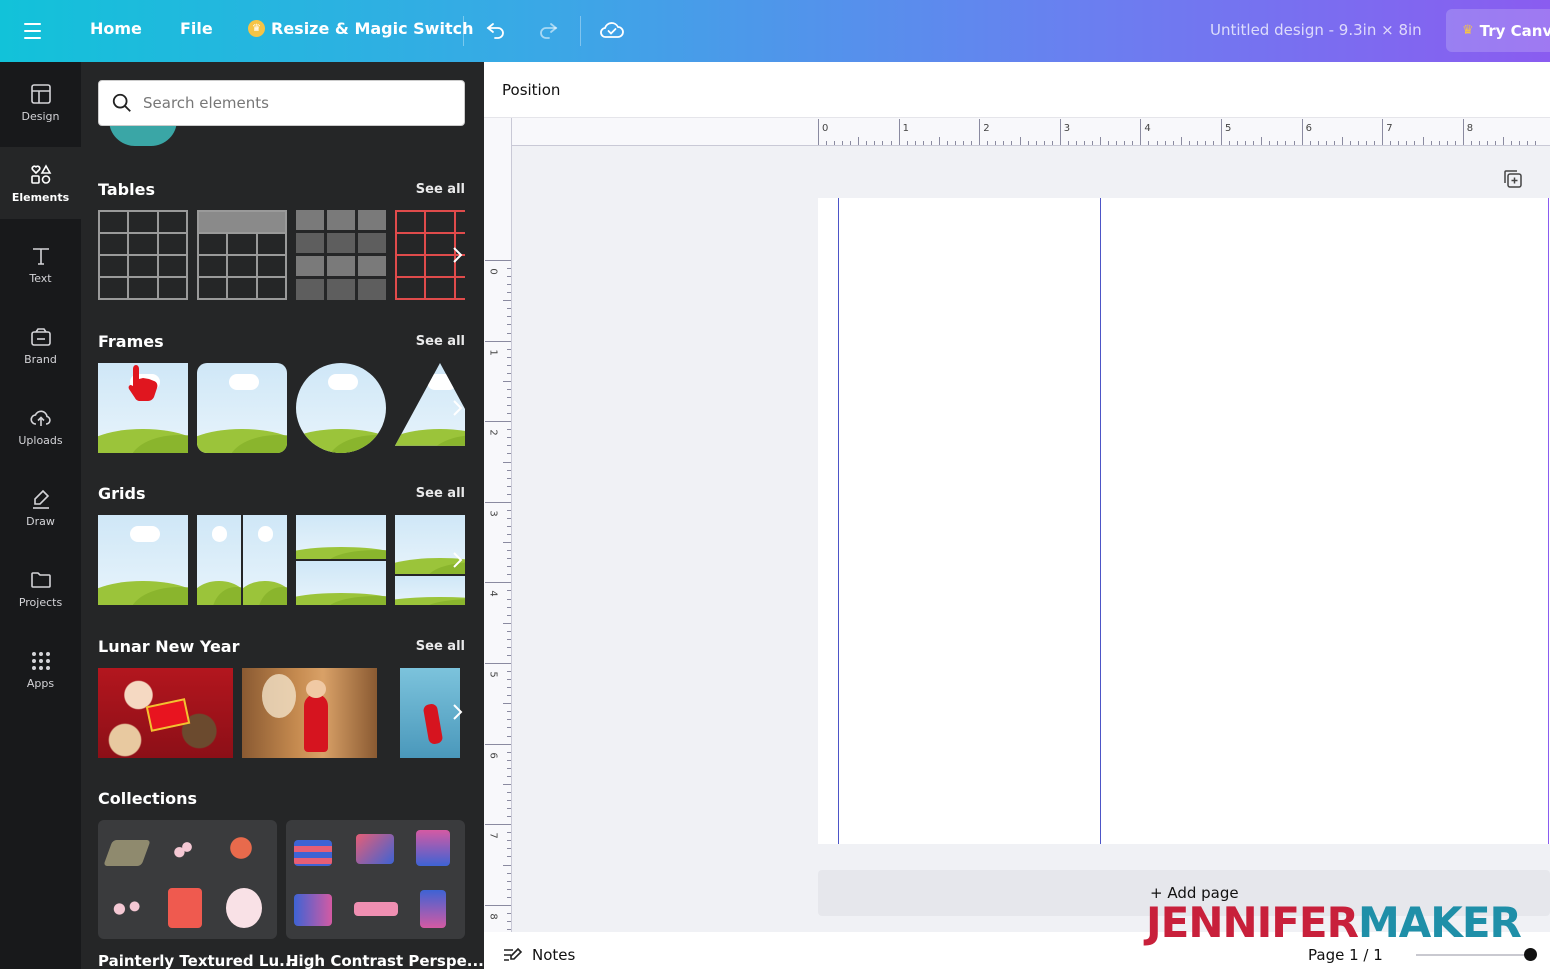 This screenshot has width=1550, height=969. Describe the element at coordinates (1316, 30) in the screenshot. I see `design-title: Untitled design - 9.3in × 8in` at that location.